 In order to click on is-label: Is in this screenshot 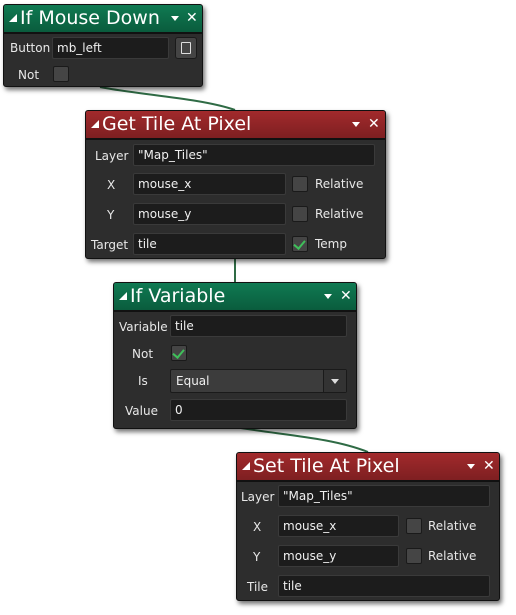, I will do `click(143, 381)`.